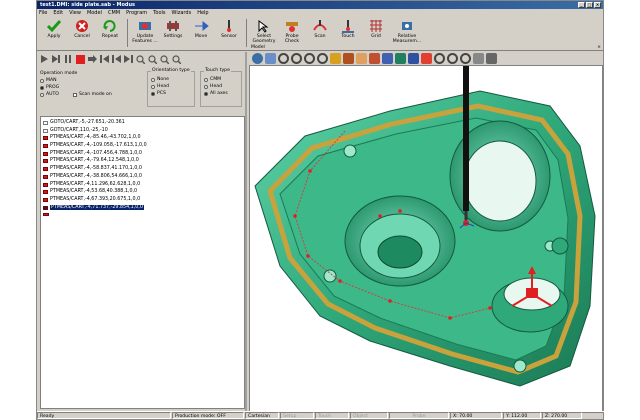 The width and height of the screenshot is (640, 420). What do you see at coordinates (58, 13) in the screenshot?
I see `menu-edit: Edit` at bounding box center [58, 13].